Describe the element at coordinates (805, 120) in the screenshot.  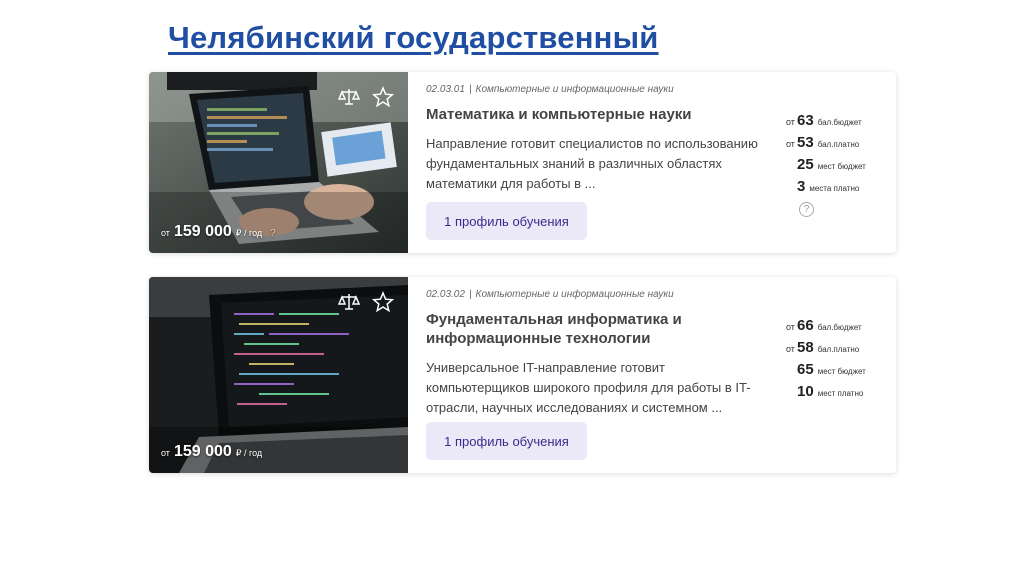
I see `stat-value: 63` at that location.